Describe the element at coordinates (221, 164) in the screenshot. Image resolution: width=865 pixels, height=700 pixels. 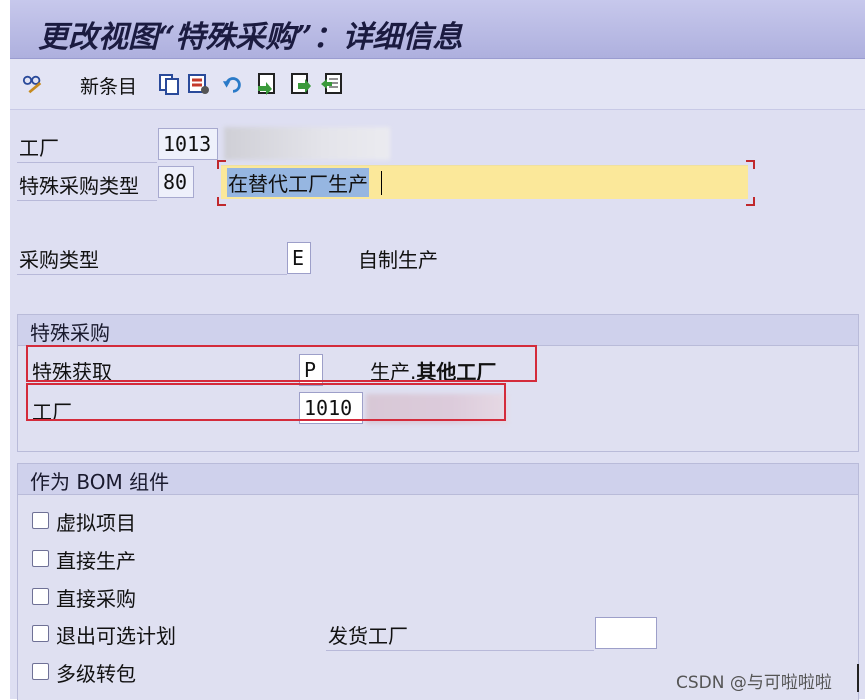
I see `focus-corner-tl` at that location.